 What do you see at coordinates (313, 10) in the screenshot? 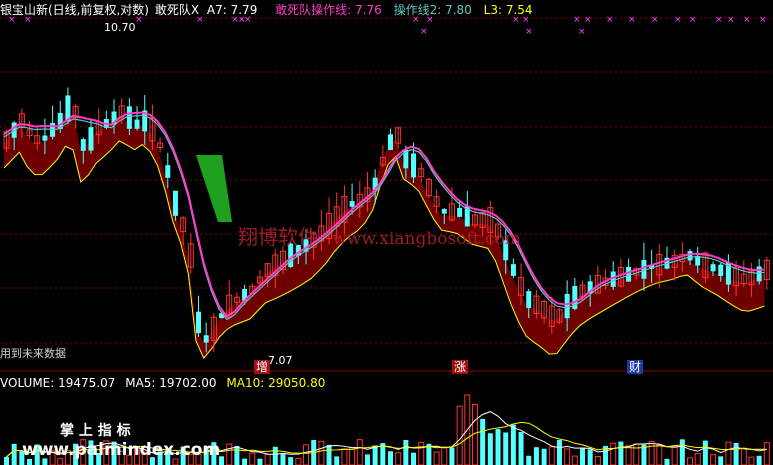
I see `line1-label: 敢死队操作线:` at bounding box center [313, 10].